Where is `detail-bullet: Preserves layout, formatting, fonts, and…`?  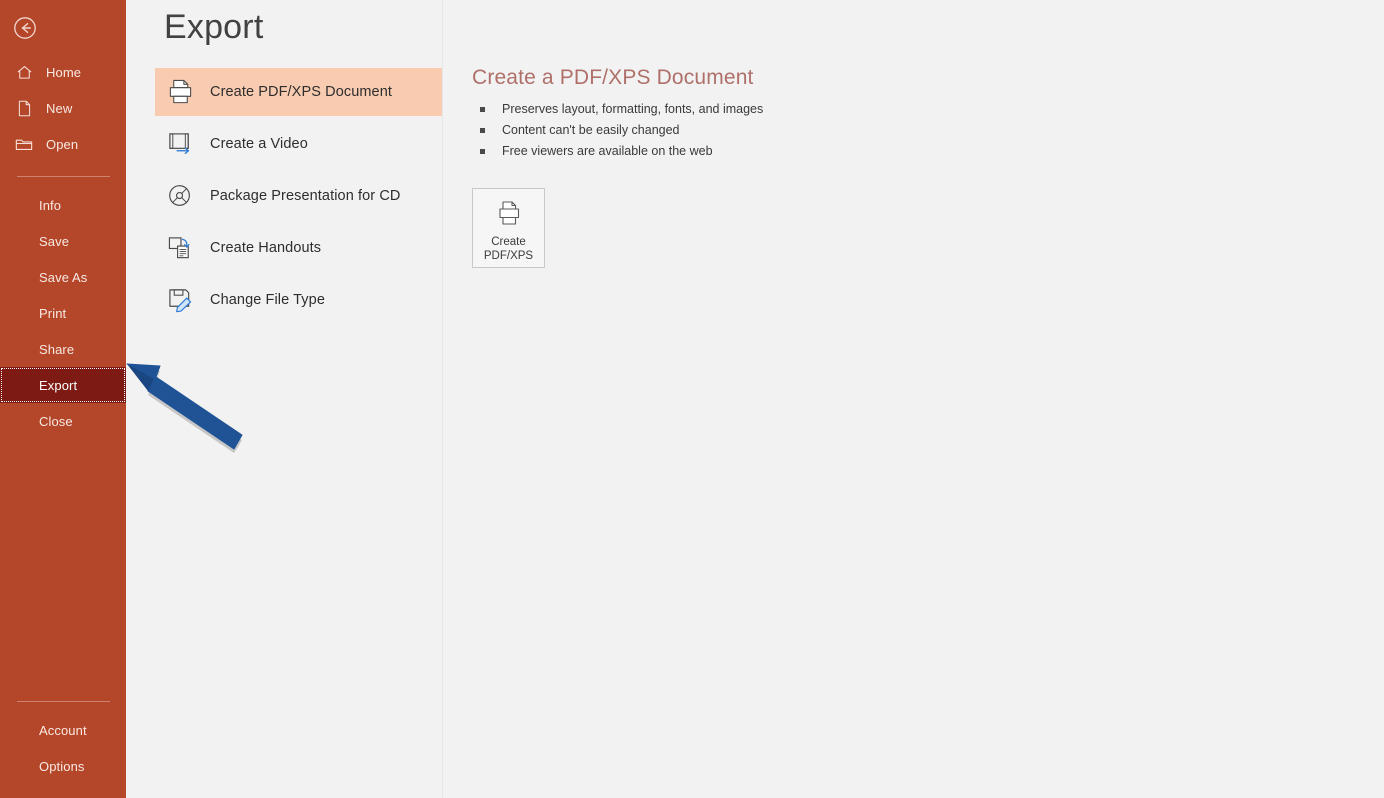 detail-bullet: Preserves layout, formatting, fonts, and… is located at coordinates (752, 109).